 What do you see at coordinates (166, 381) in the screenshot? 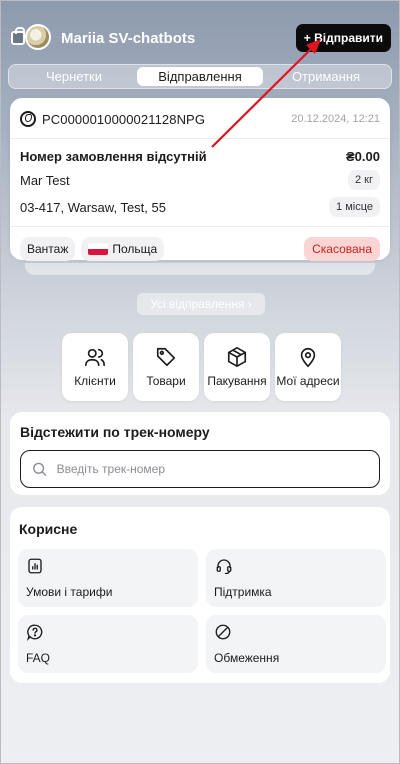
I see `products-label: Товари` at bounding box center [166, 381].